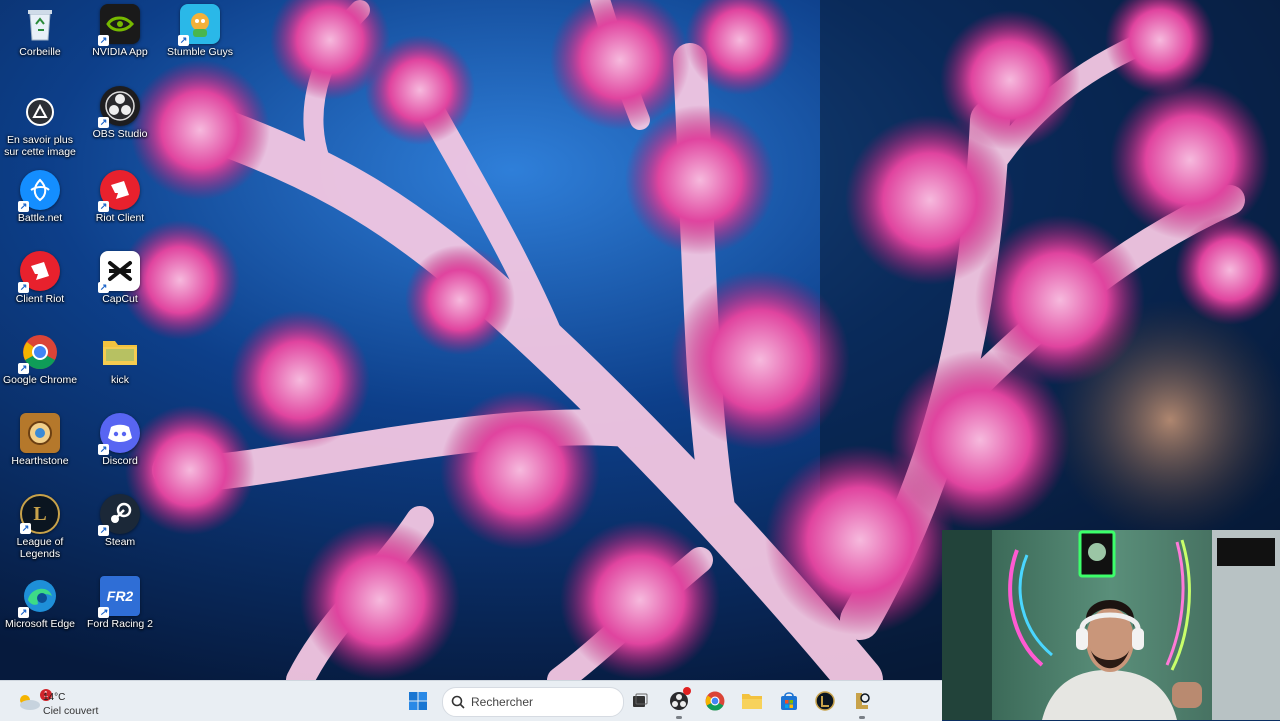 This screenshot has height=721, width=1280. What do you see at coordinates (40, 548) in the screenshot?
I see `desktop-icon-label: League of Legends` at bounding box center [40, 548].